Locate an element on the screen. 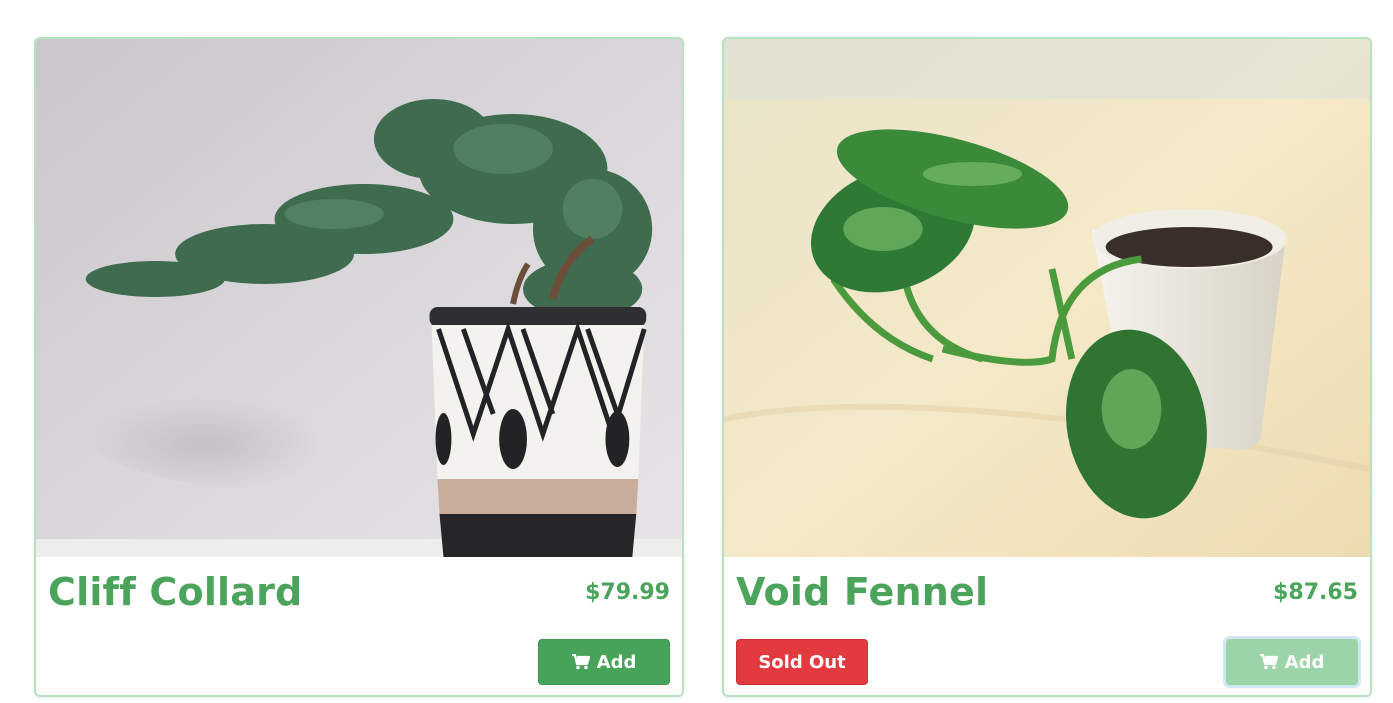  sold-out-badge: Sold Out is located at coordinates (802, 662).